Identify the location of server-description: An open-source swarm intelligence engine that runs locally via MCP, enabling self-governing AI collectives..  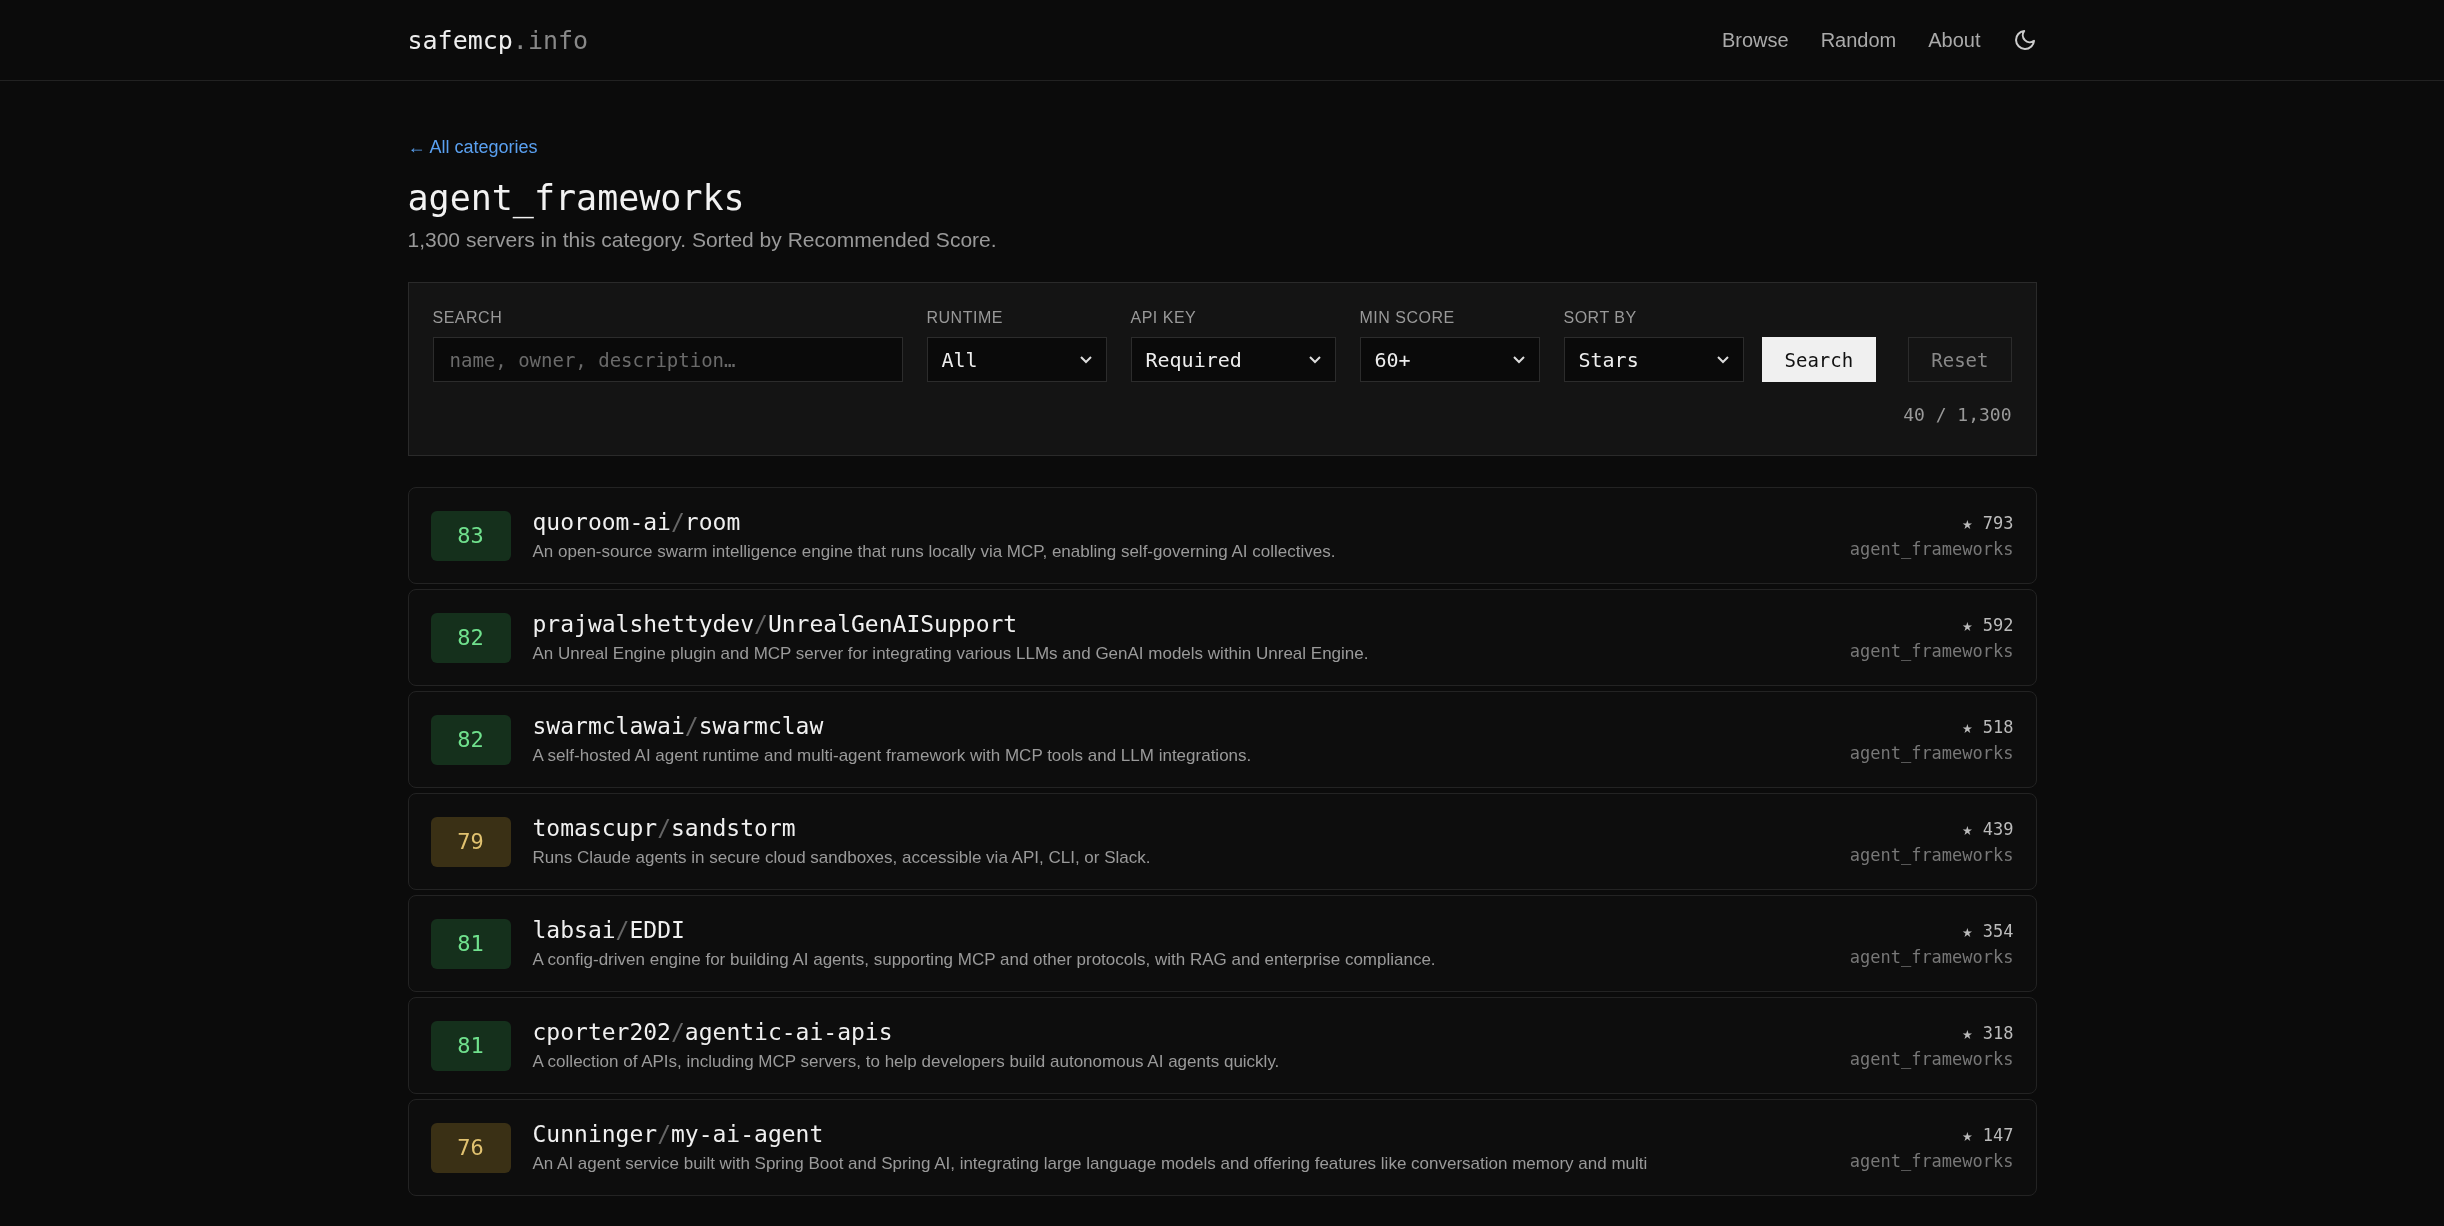
(934, 551).